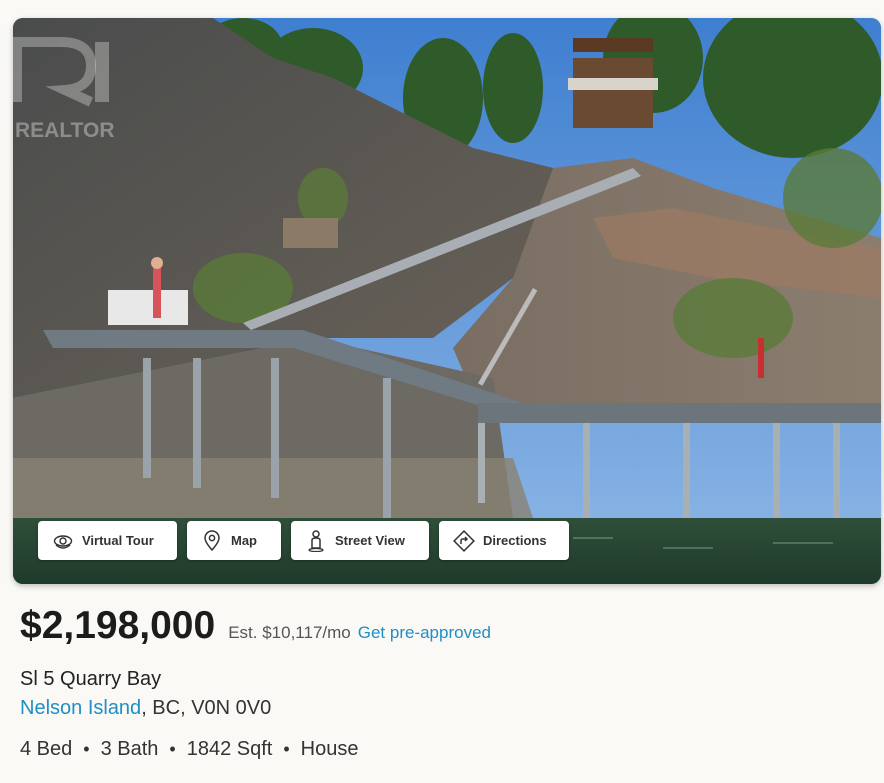 This screenshot has height=783, width=884. I want to click on street-view-label: Street View, so click(370, 540).